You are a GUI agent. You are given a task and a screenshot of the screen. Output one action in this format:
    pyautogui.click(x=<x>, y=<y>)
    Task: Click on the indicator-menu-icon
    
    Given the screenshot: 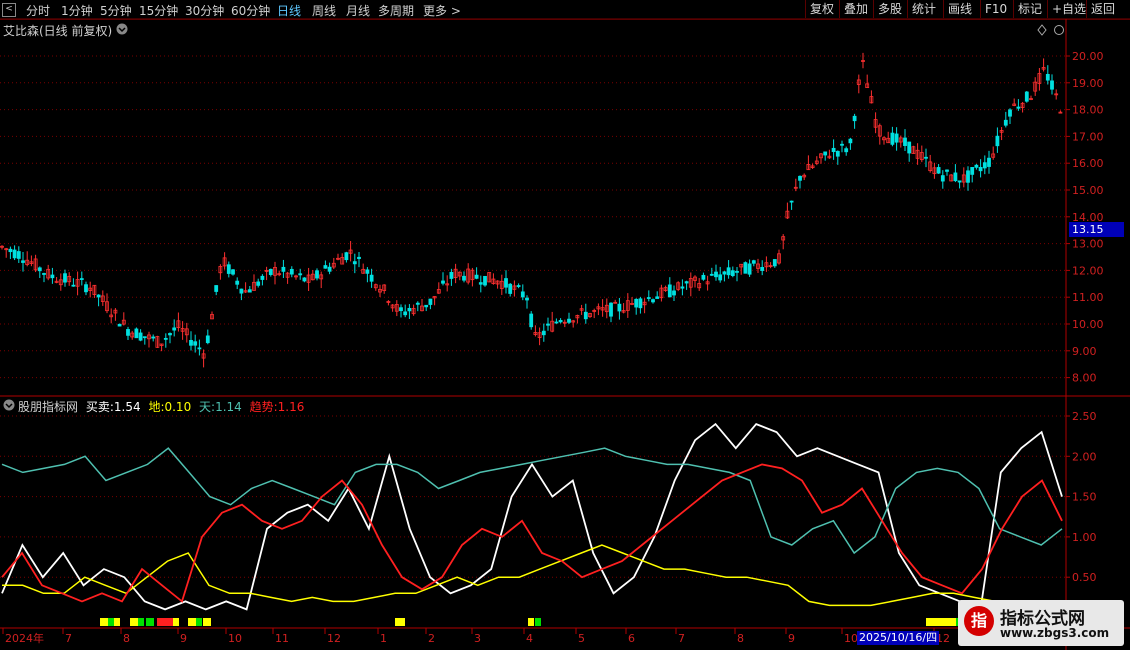 What is the action you would take?
    pyautogui.click(x=9, y=405)
    